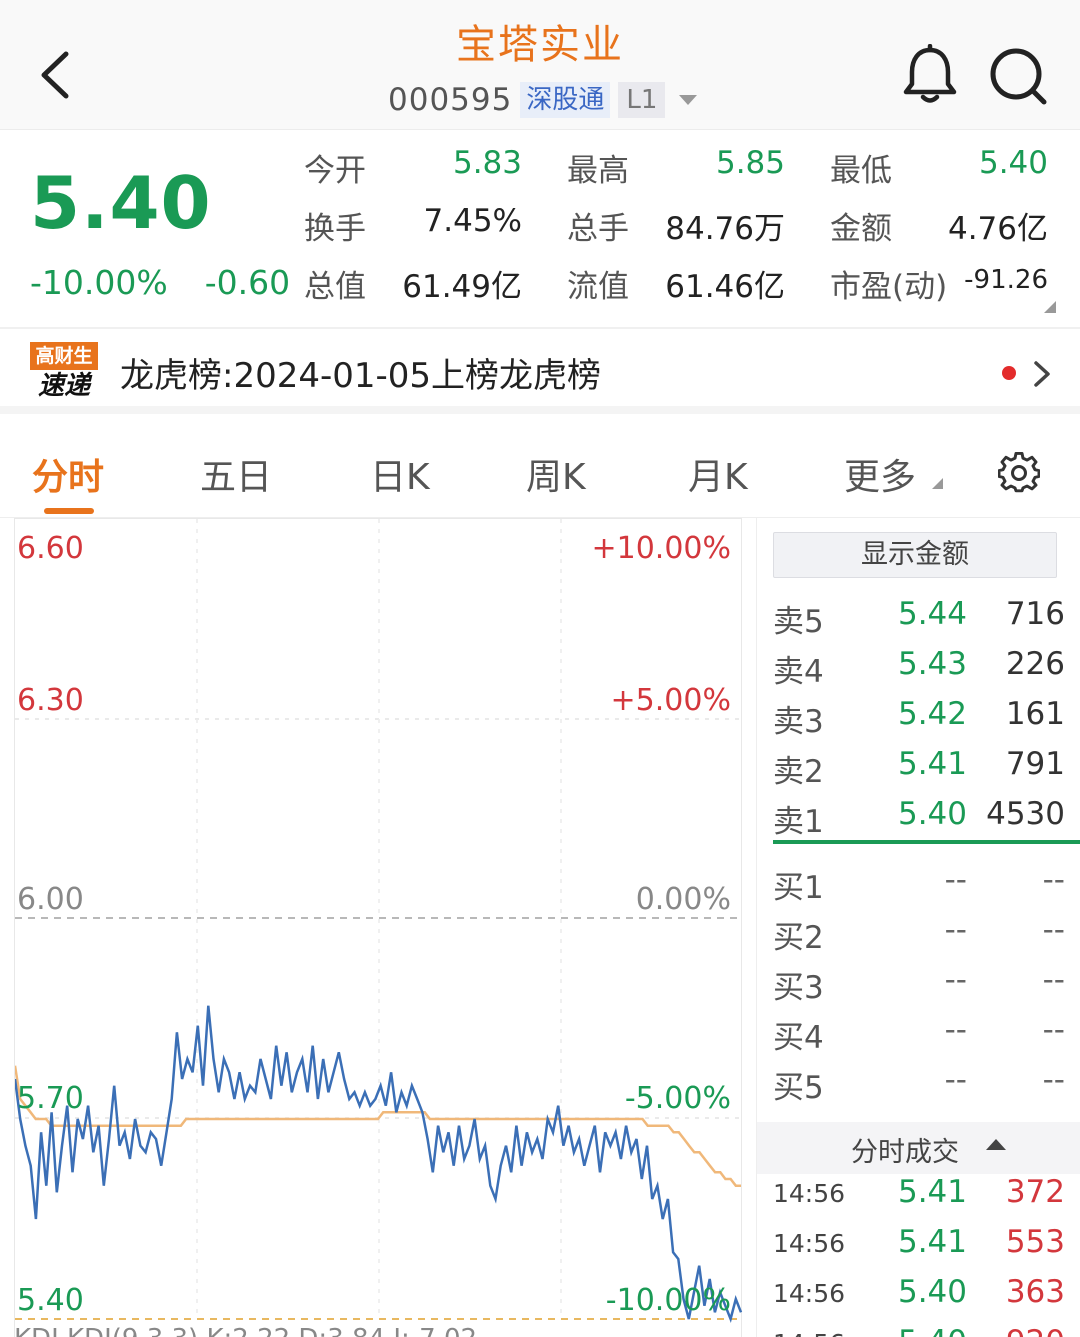 Image resolution: width=1080 pixels, height=1337 pixels. Describe the element at coordinates (997, 229) in the screenshot. I see `amount-value: 4.76亿` at that location.